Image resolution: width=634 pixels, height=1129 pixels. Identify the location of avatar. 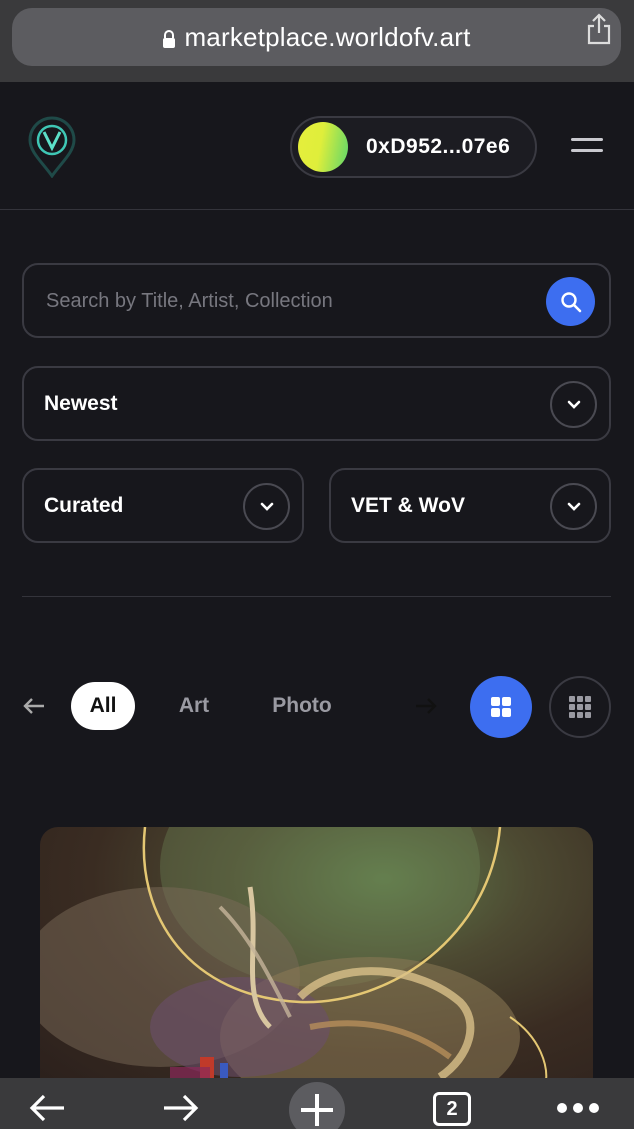
(323, 147).